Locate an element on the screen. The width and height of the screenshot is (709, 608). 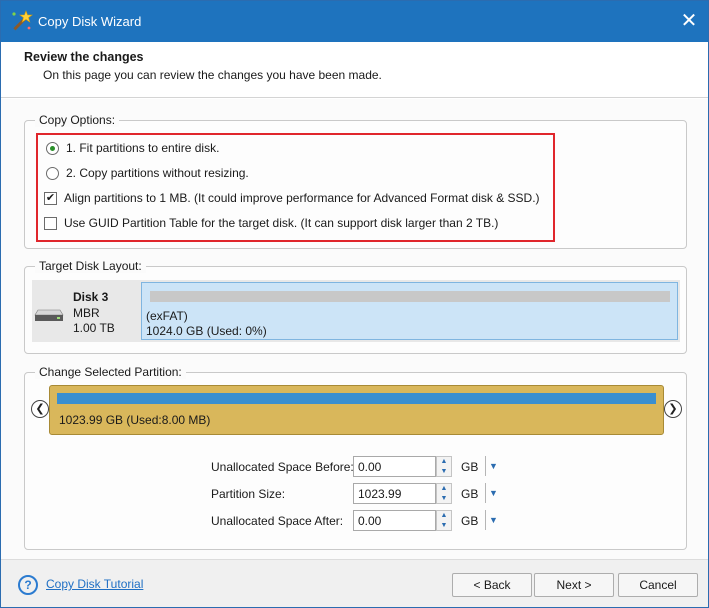
unallocated-before-spinner: ▲ ▼ is located at coordinates (444, 466).